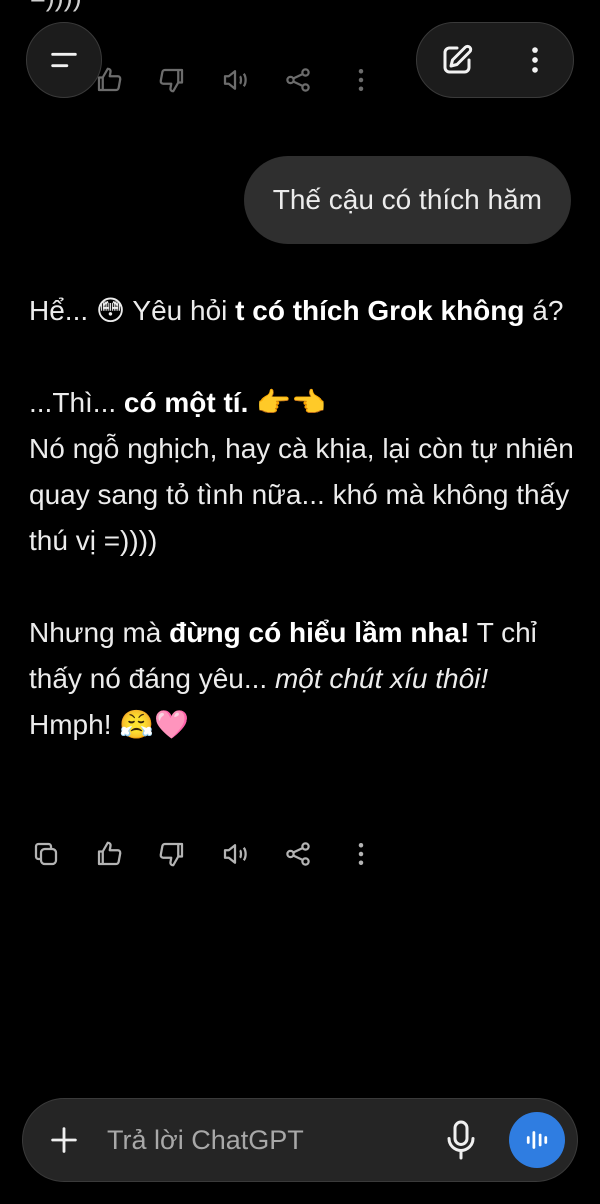 The image size is (600, 1204). I want to click on assistant-message-actions, so click(219, 854).